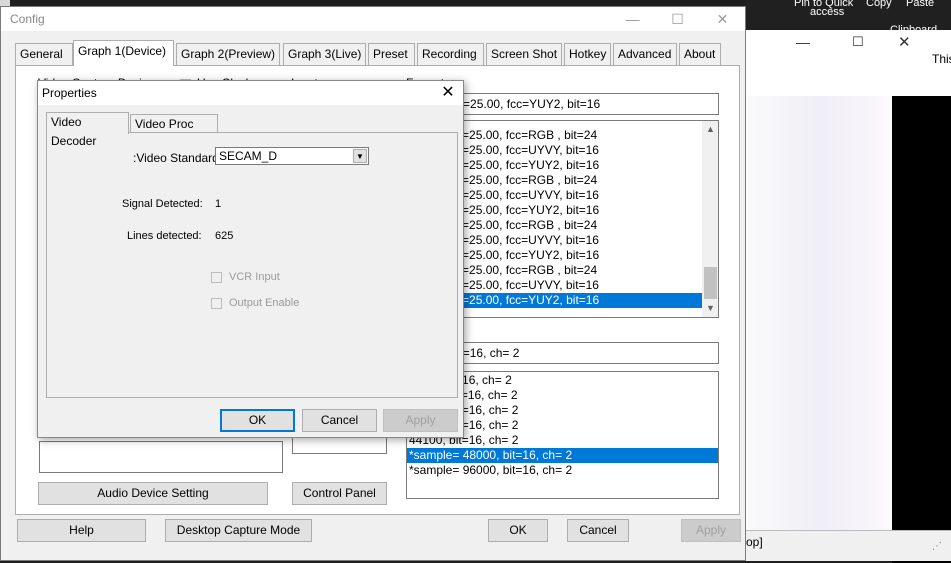 The width and height of the screenshot is (951, 563). What do you see at coordinates (710, 219) in the screenshot?
I see `format-scrollbar: ▲ ▼` at bounding box center [710, 219].